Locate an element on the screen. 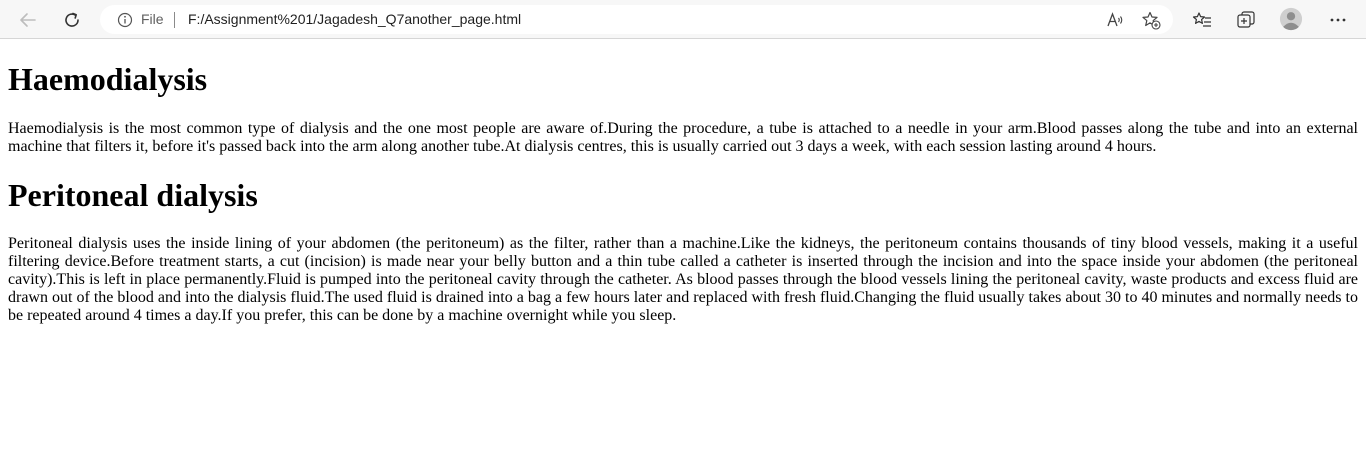  more-menu-icon is located at coordinates (1338, 20).